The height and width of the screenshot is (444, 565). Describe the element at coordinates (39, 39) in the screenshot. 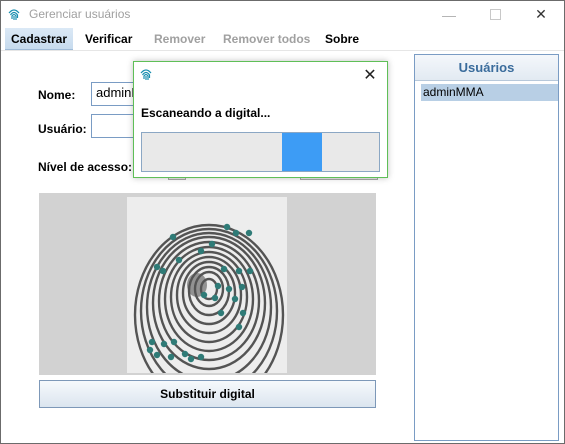

I see `menu-cadastrar: Cadastrar` at that location.